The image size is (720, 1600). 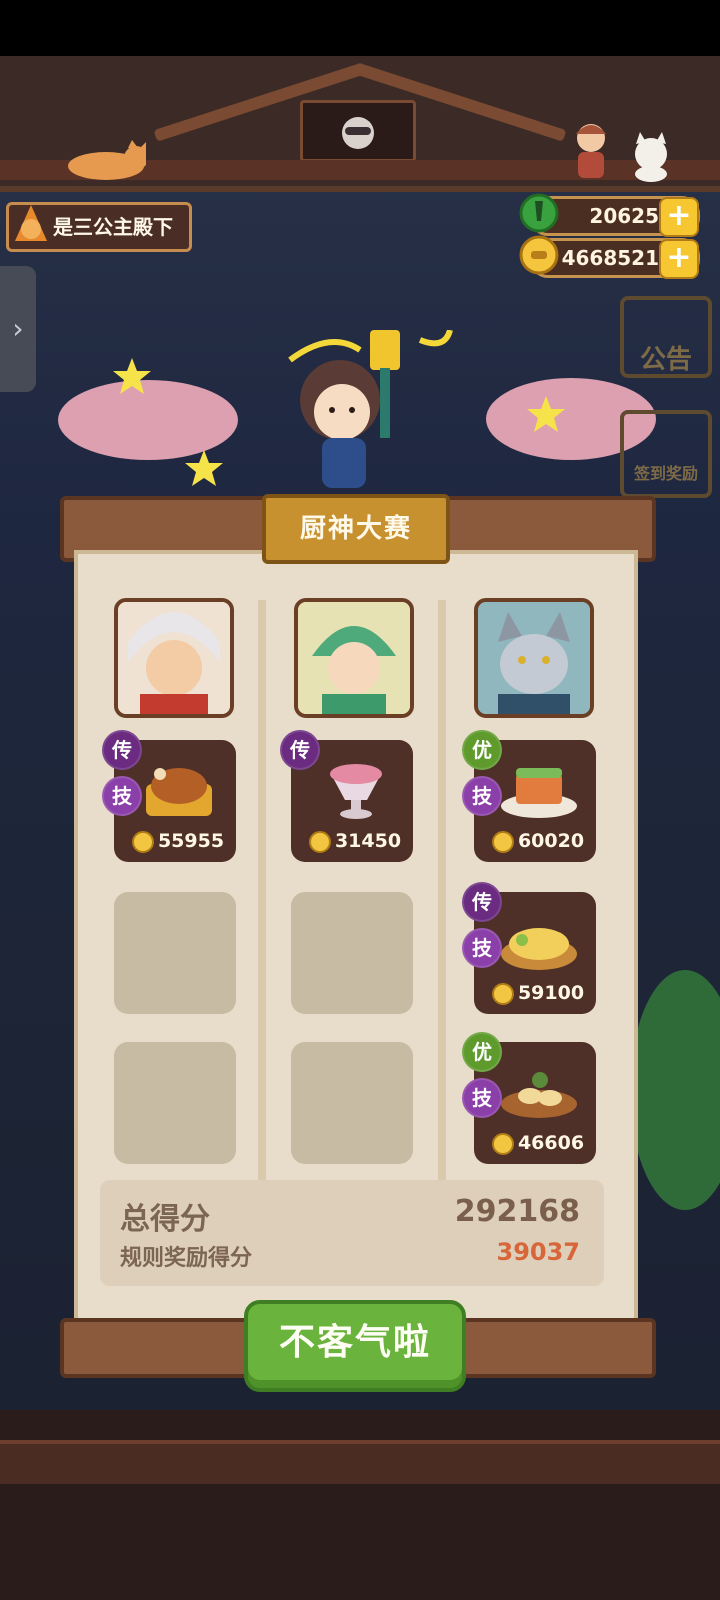 What do you see at coordinates (102, 159) in the screenshot?
I see `cat-icon` at bounding box center [102, 159].